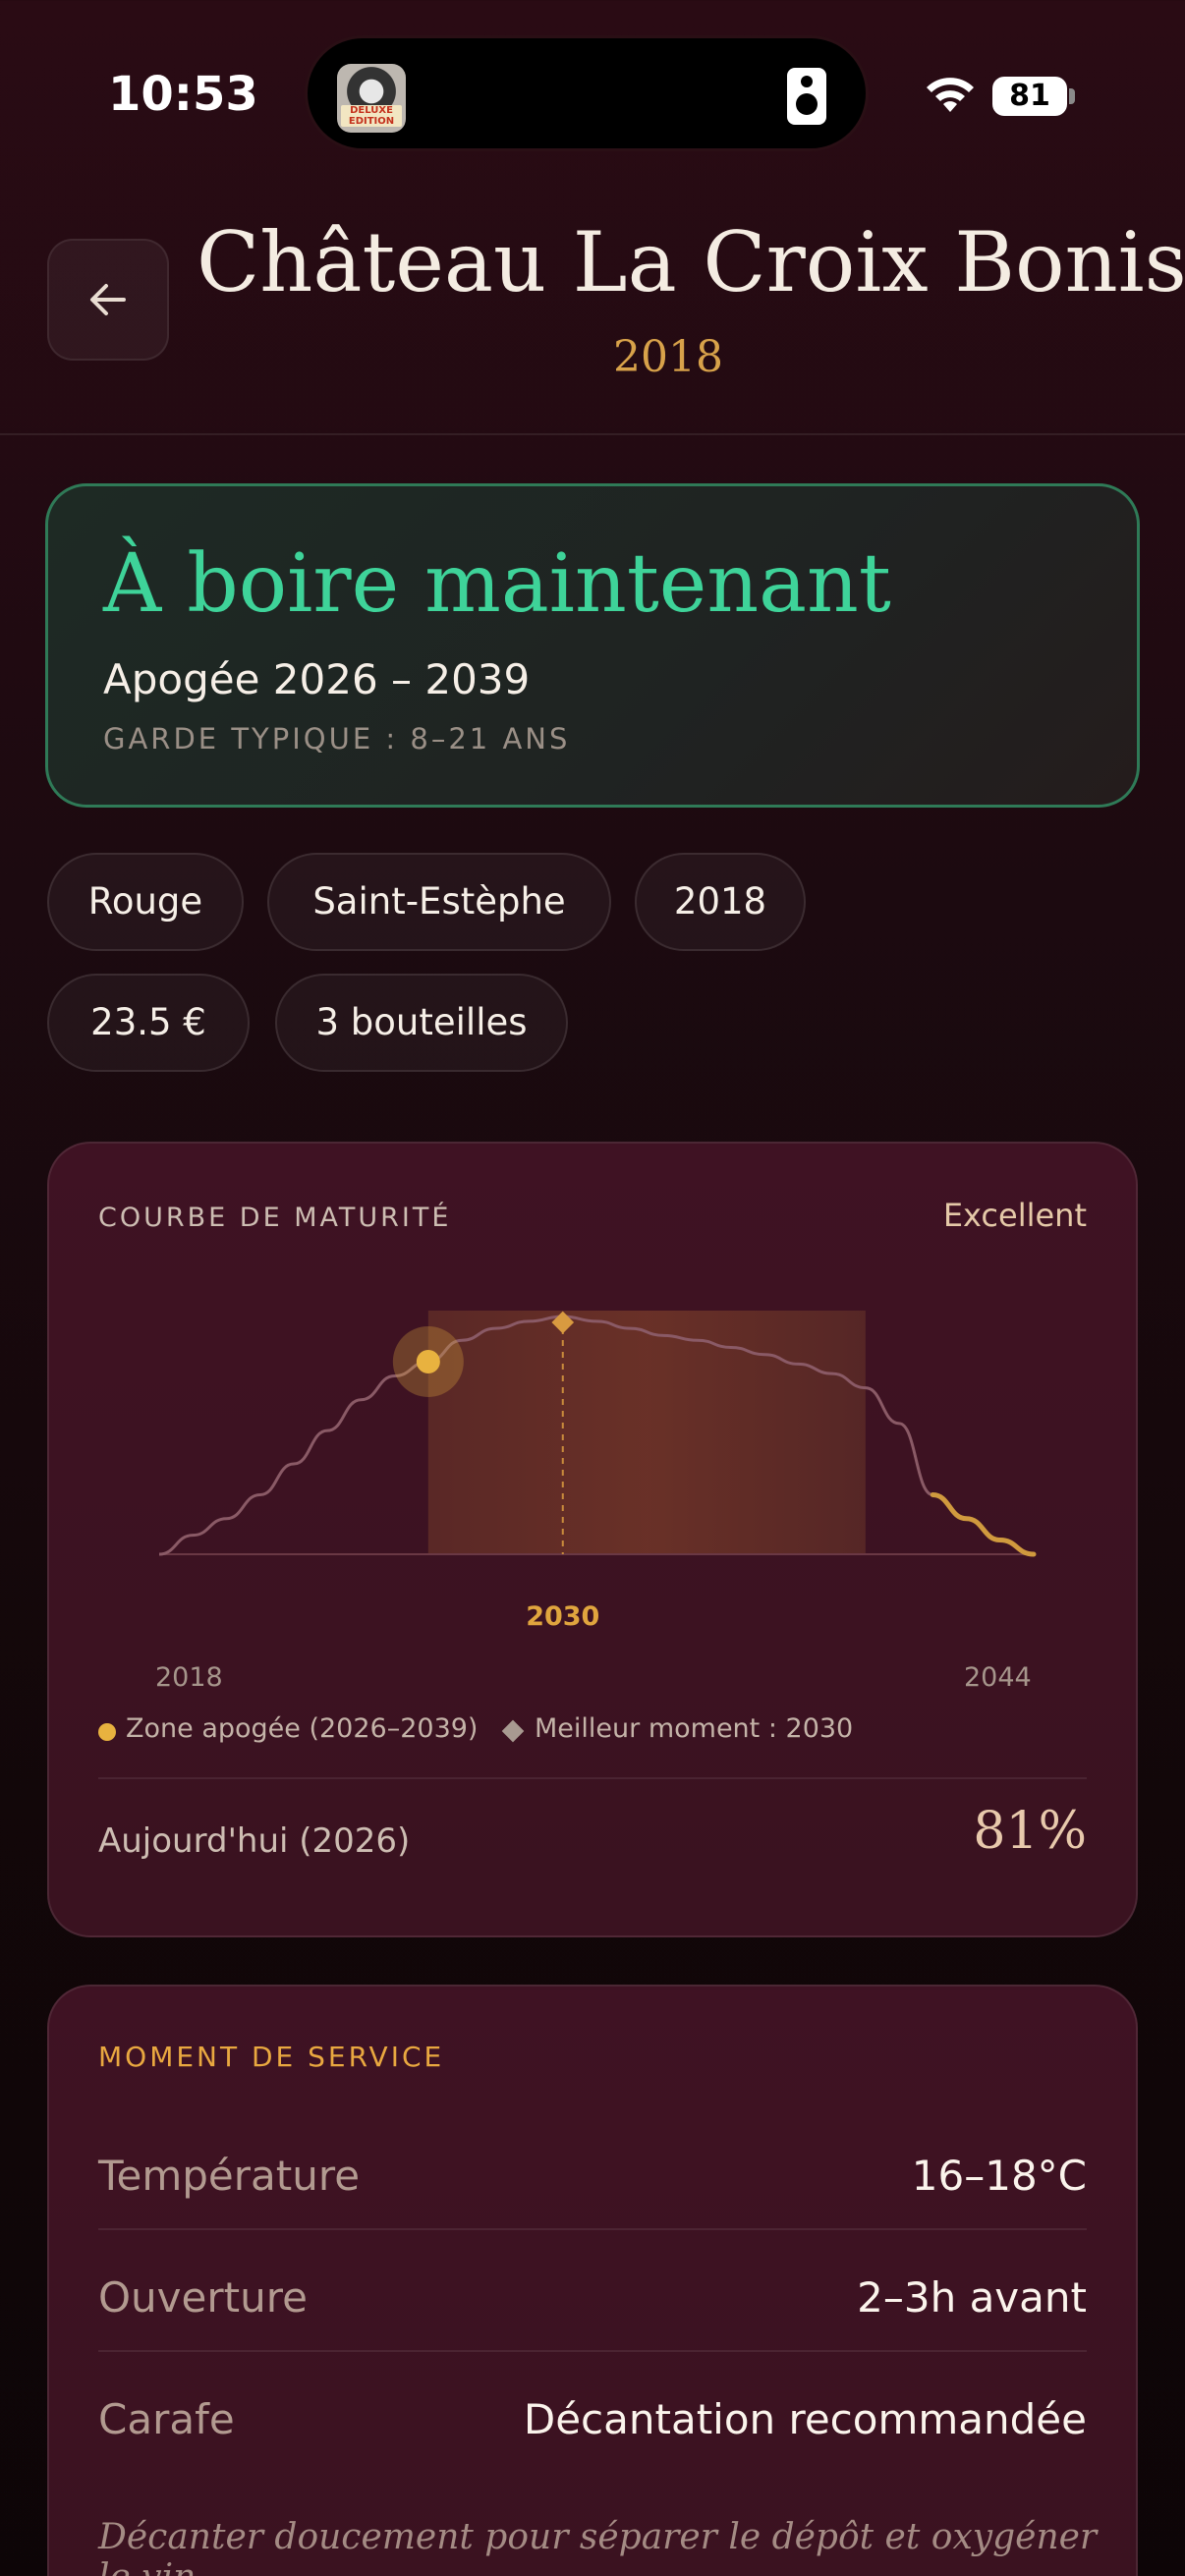 The width and height of the screenshot is (1185, 2576). Describe the element at coordinates (1030, 1831) in the screenshot. I see `today-value: 81%` at that location.